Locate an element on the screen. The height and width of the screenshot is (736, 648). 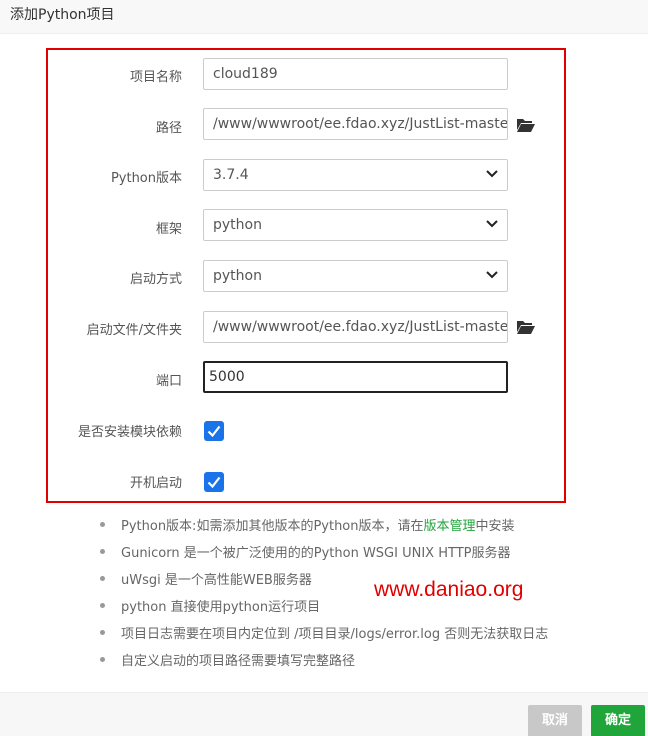
tip-text: uWsgi 是一个高性能WEB服务器 is located at coordinates (216, 580).